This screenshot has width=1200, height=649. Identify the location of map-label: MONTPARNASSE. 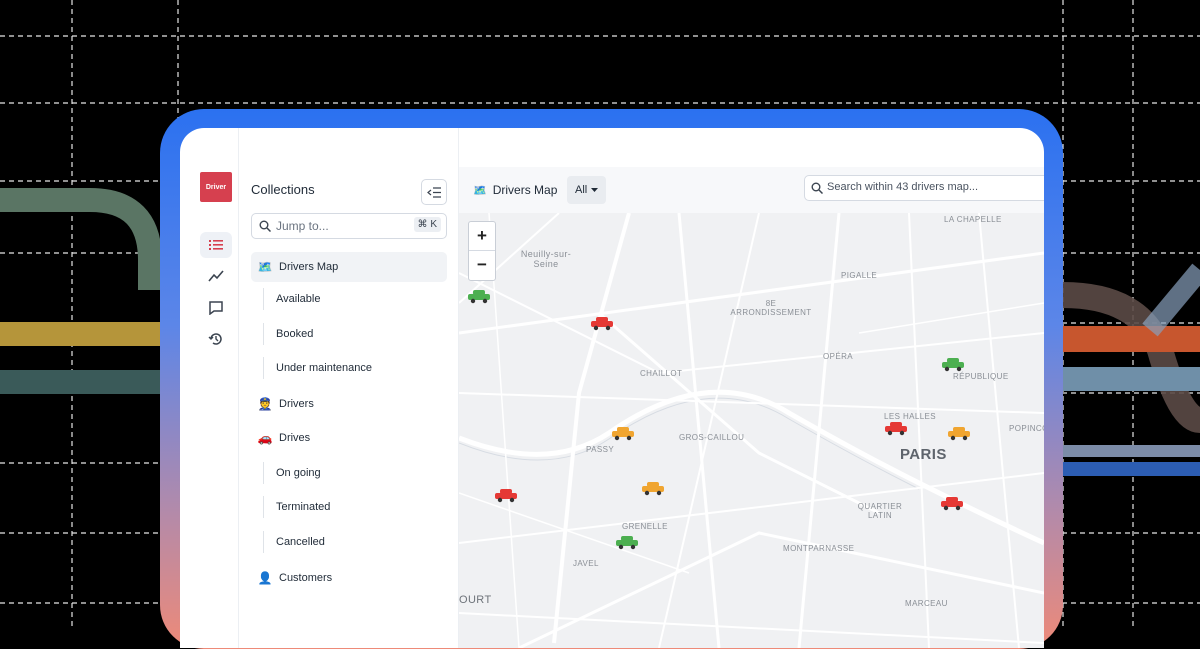
(819, 548).